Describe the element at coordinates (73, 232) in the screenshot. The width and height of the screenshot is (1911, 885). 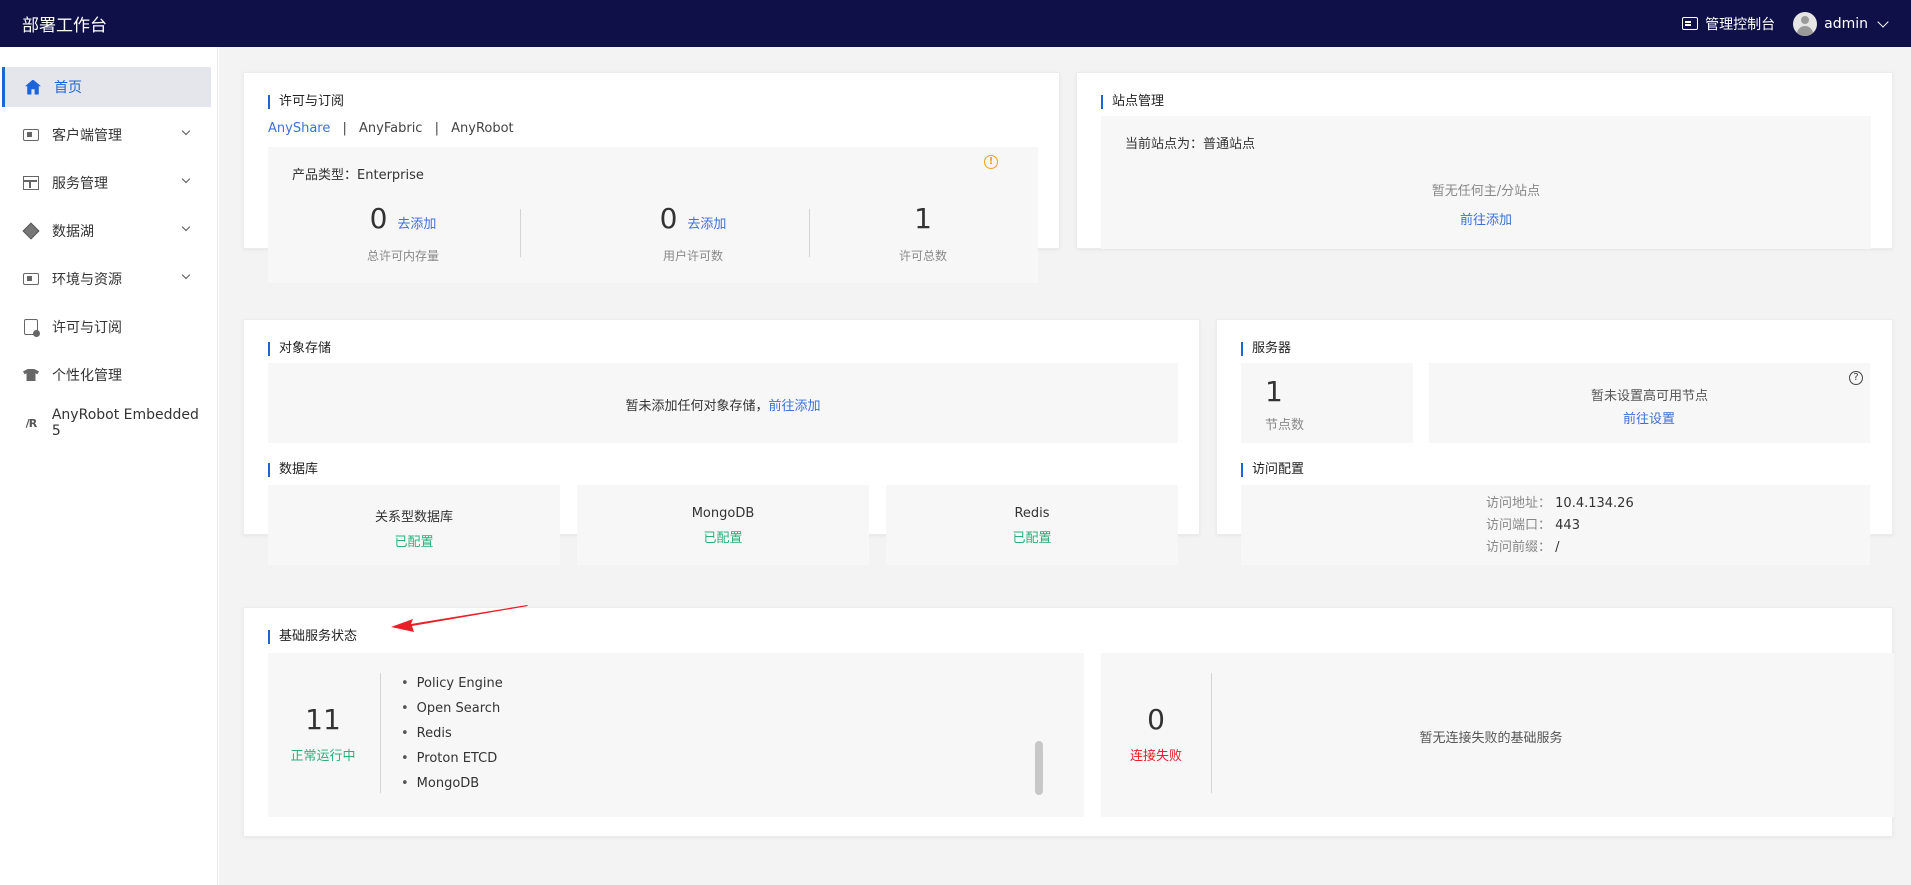
I see `sidebar-item-label: 数据湖` at that location.